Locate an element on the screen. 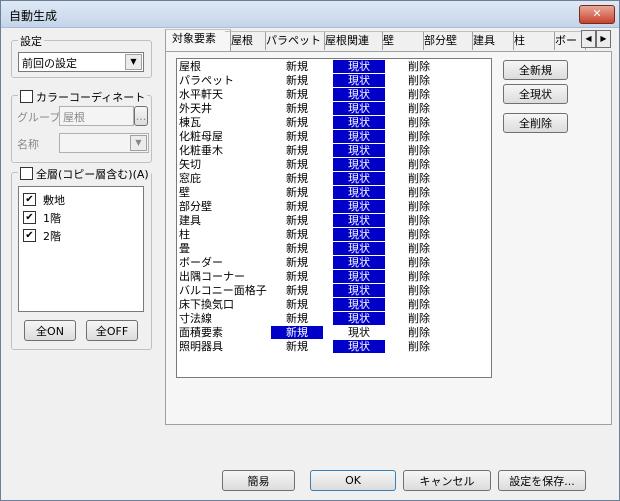  tab-partial-wall: 部分壁 is located at coordinates (445, 40).